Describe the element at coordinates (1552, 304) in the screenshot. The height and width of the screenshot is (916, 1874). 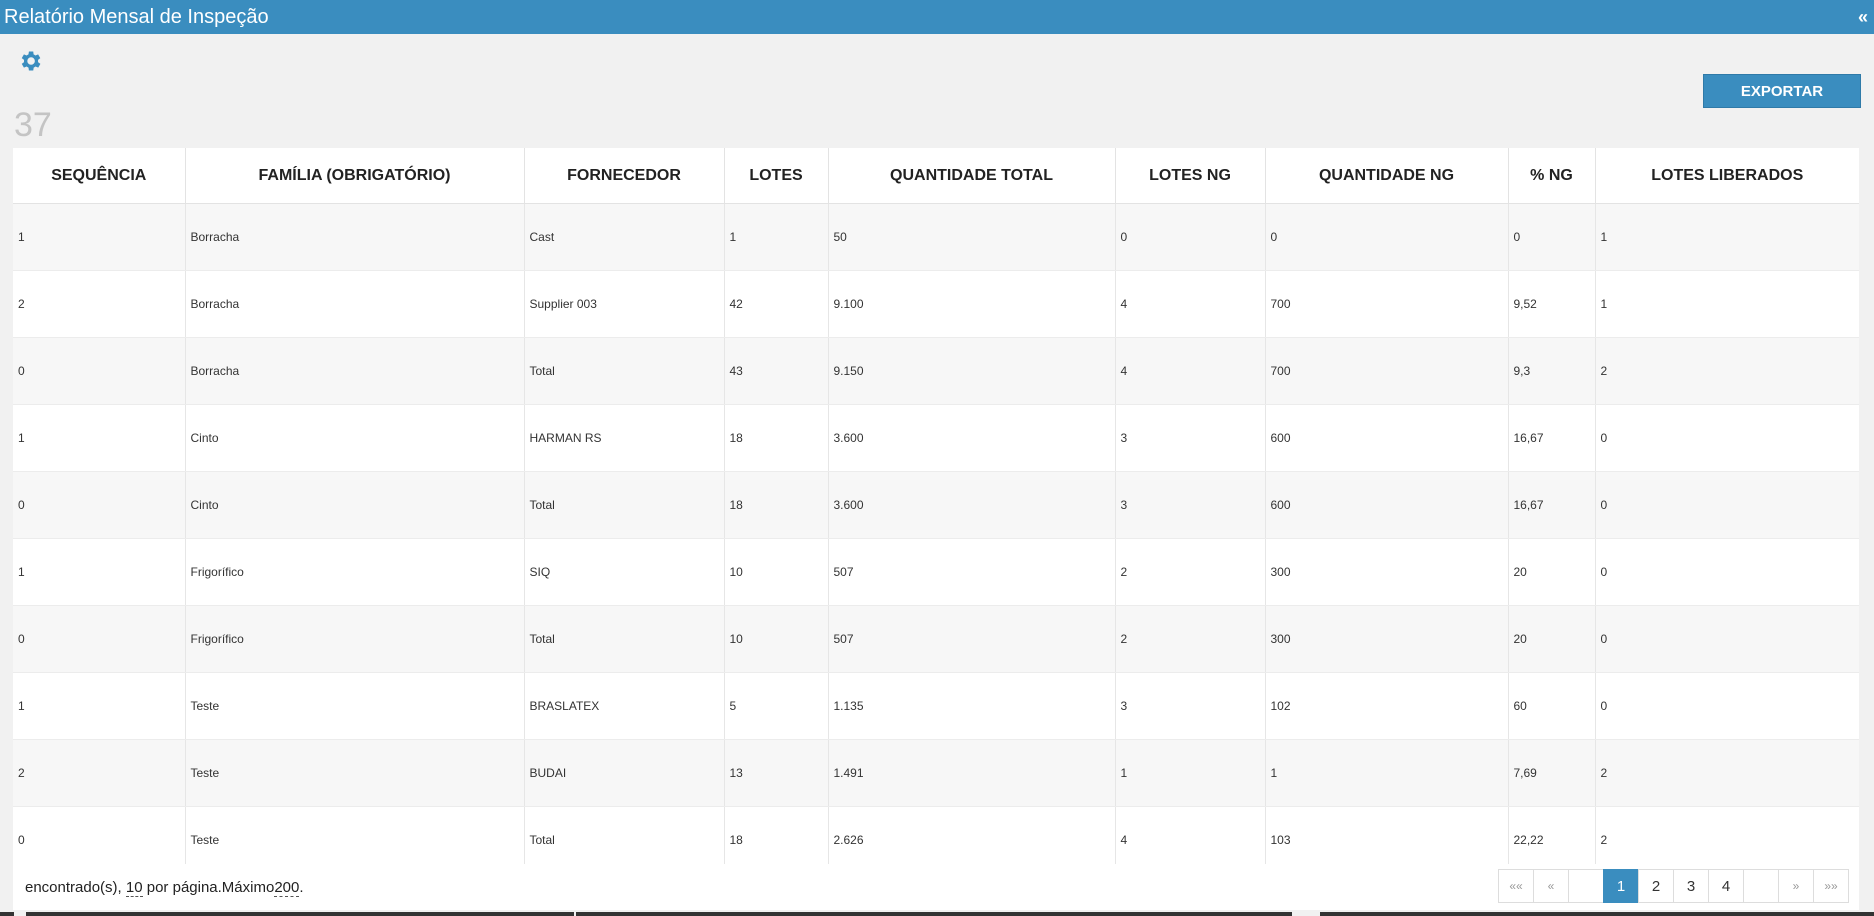
I see `table-cell: 9,52` at that location.